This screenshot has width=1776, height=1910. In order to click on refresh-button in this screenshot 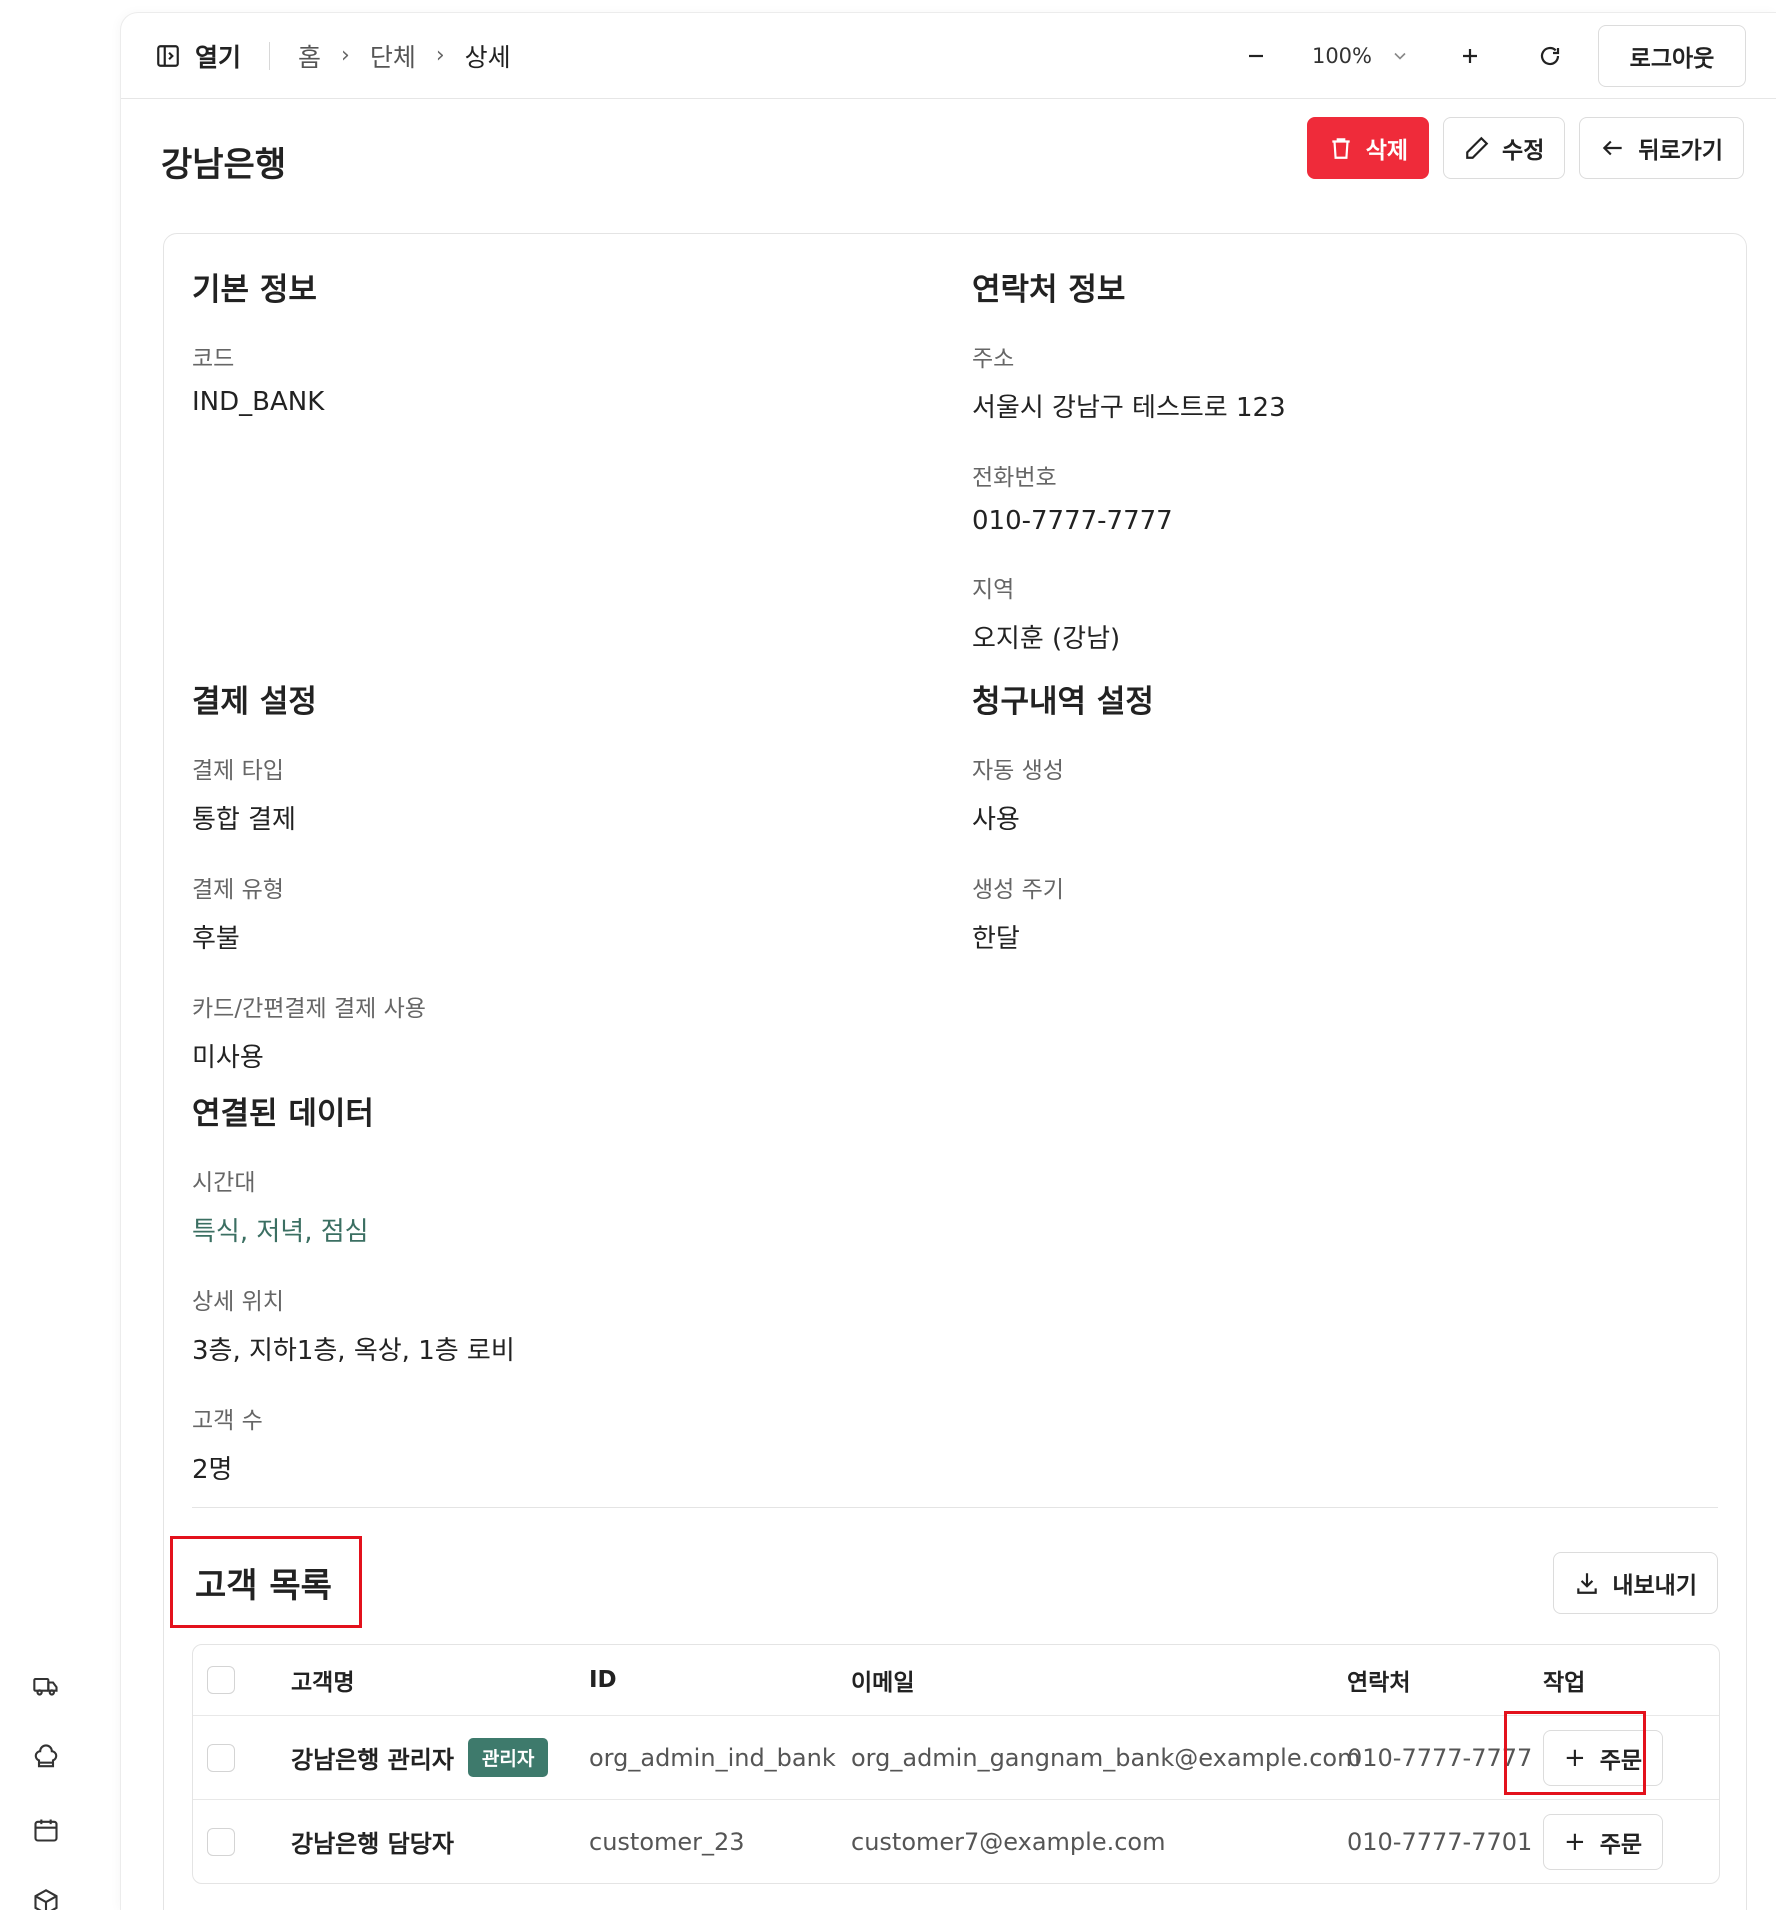, I will do `click(1550, 56)`.